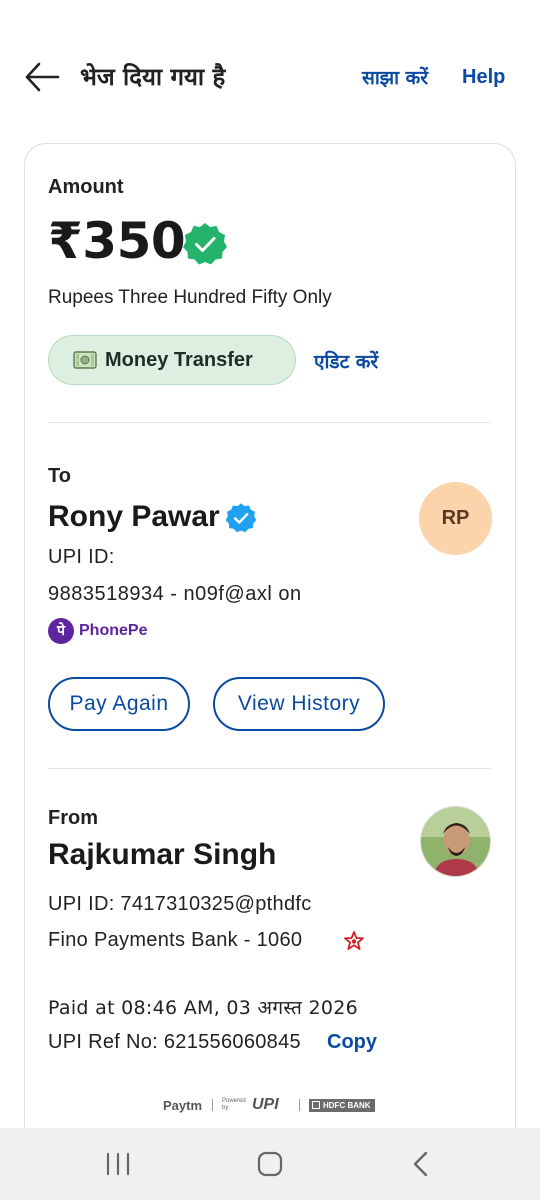  Describe the element at coordinates (119, 704) in the screenshot. I see `pay-again-button: Pay Again` at that location.